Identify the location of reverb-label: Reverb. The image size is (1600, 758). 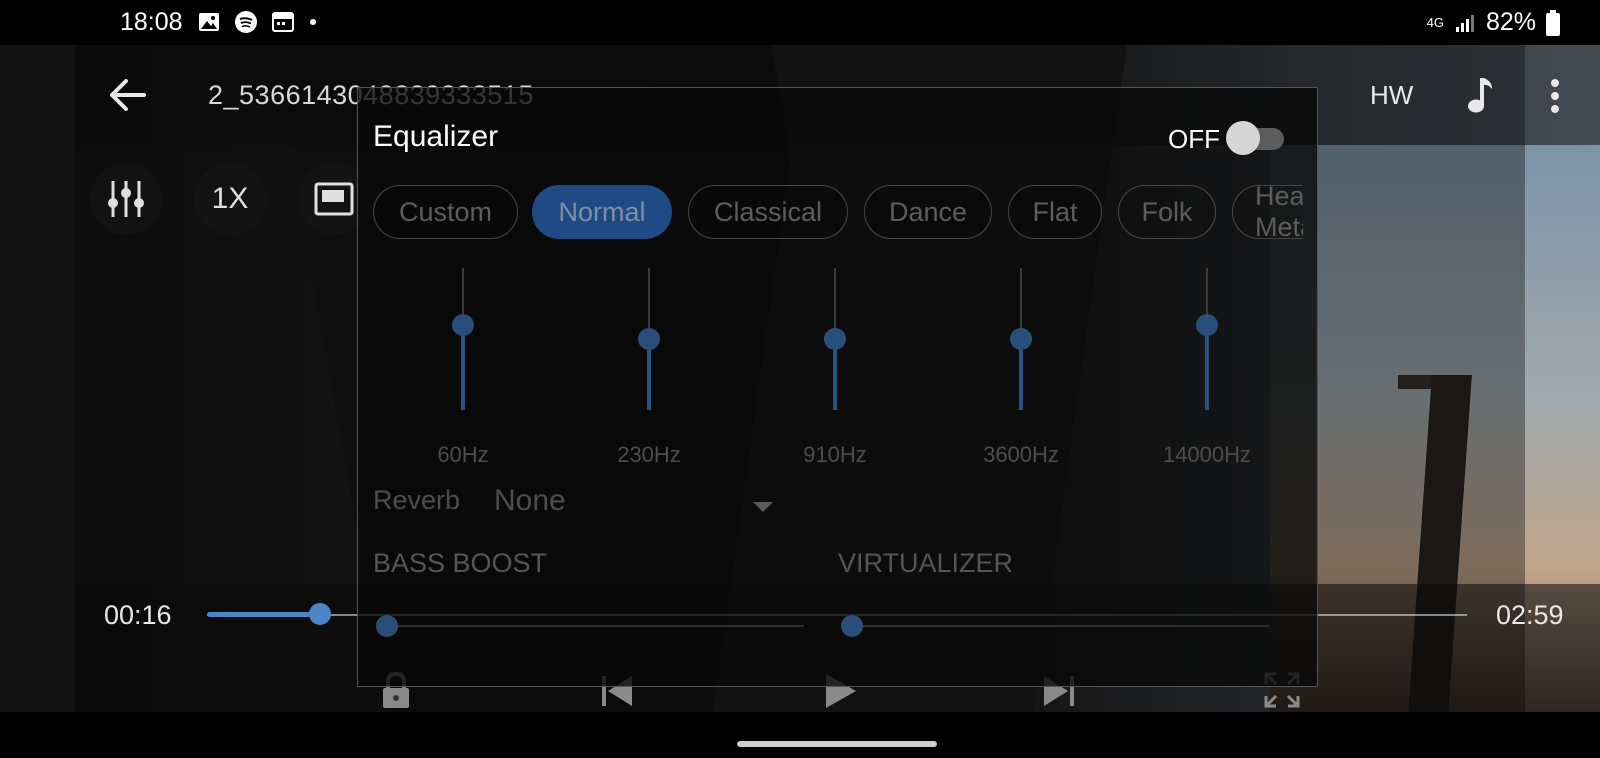
(417, 500).